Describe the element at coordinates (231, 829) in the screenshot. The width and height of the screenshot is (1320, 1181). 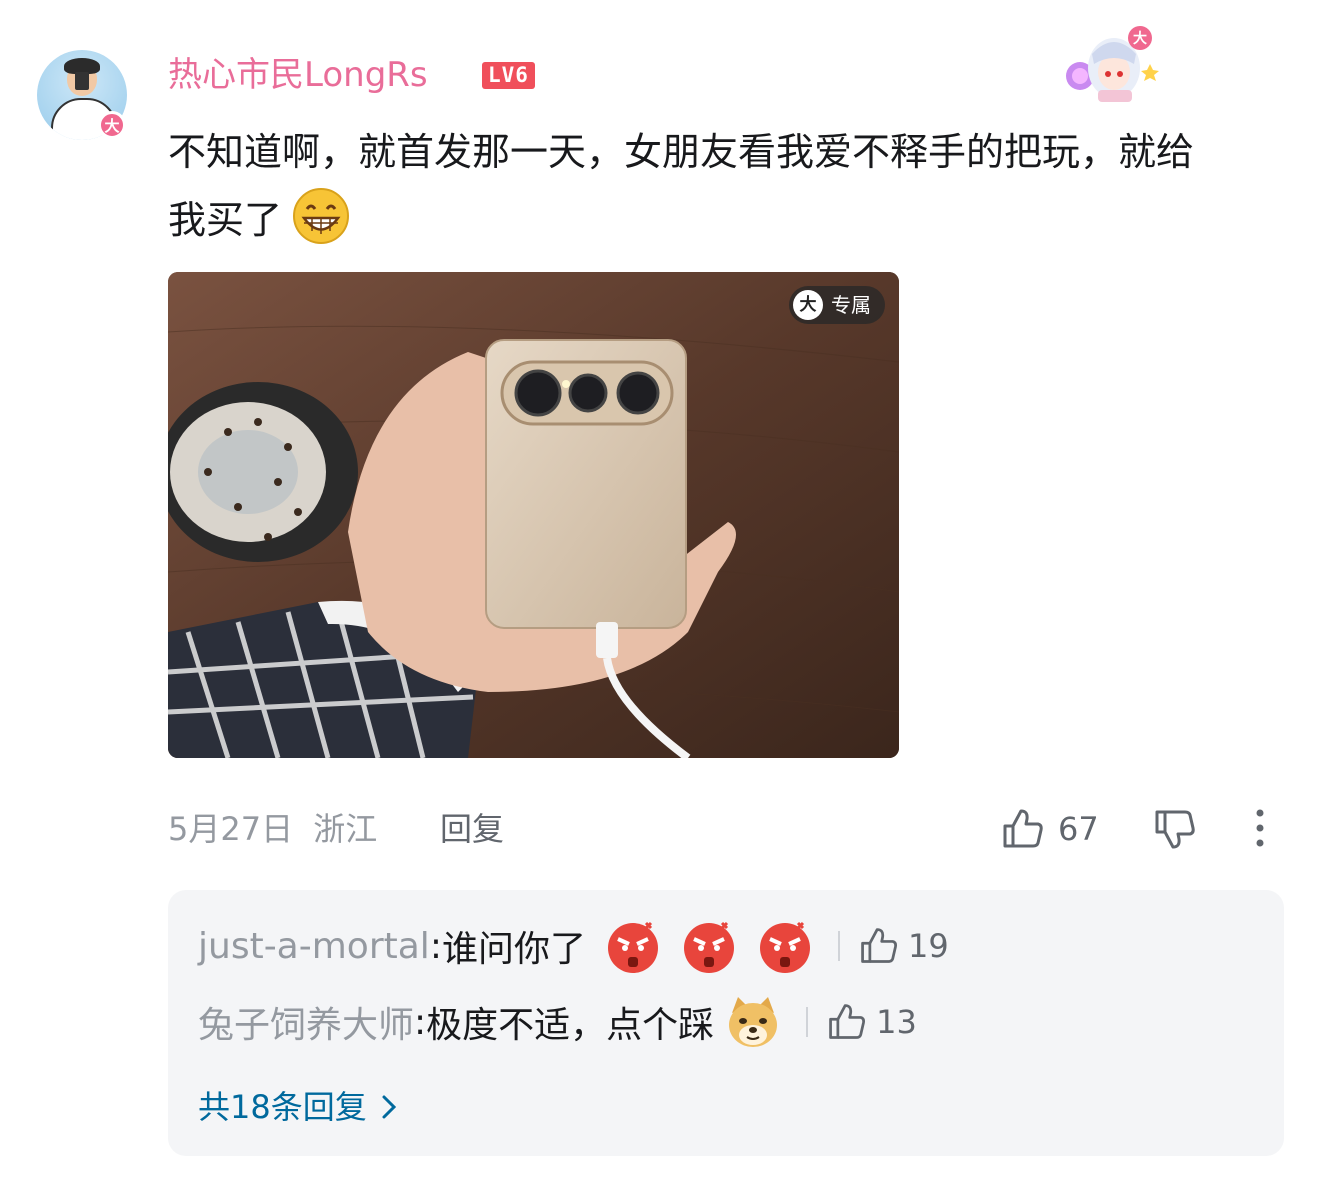
I see `comment-date: 5月27日` at that location.